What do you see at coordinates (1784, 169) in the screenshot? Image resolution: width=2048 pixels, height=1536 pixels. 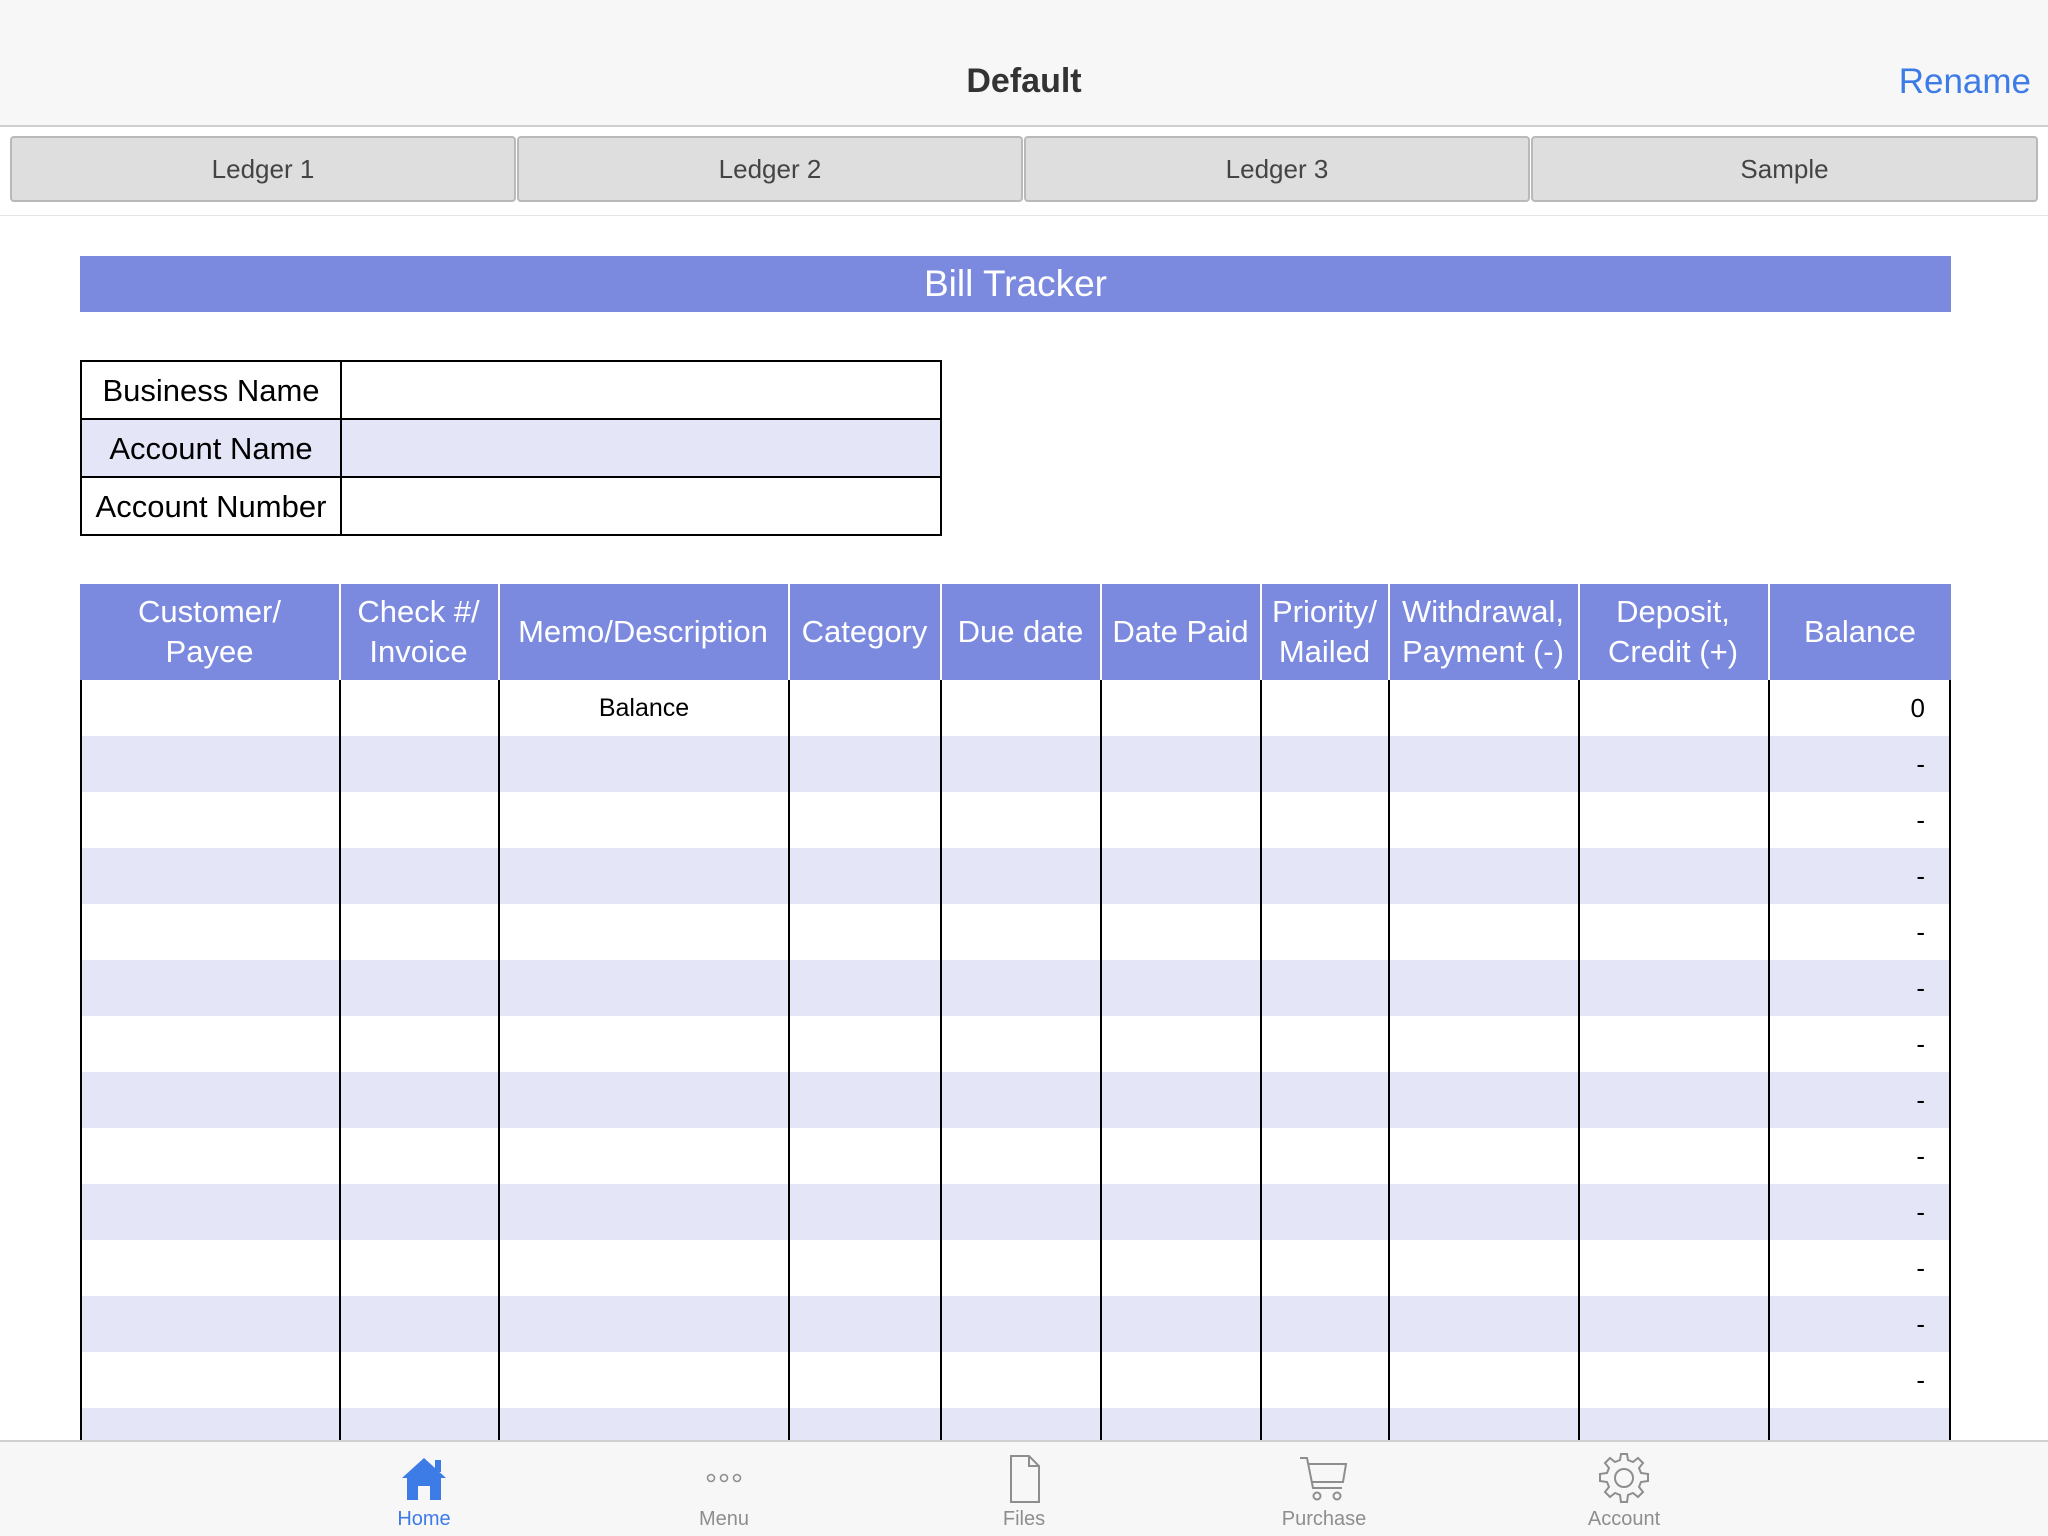 I see `tab-sample: Sample` at bounding box center [1784, 169].